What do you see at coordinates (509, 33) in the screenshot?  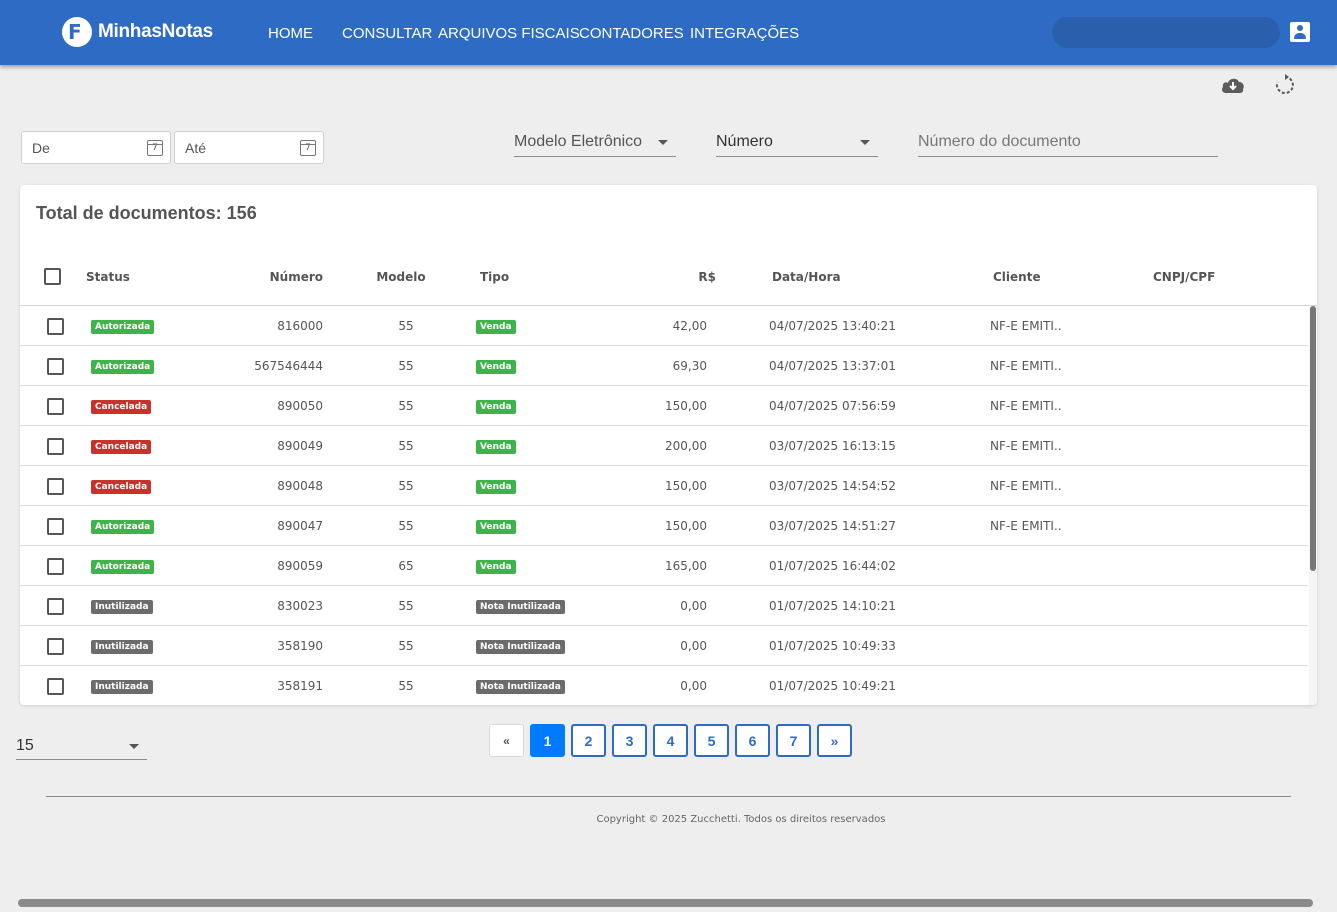 I see `nav-arquivos-fiscais: ARQUIVOS FISCAIS` at bounding box center [509, 33].